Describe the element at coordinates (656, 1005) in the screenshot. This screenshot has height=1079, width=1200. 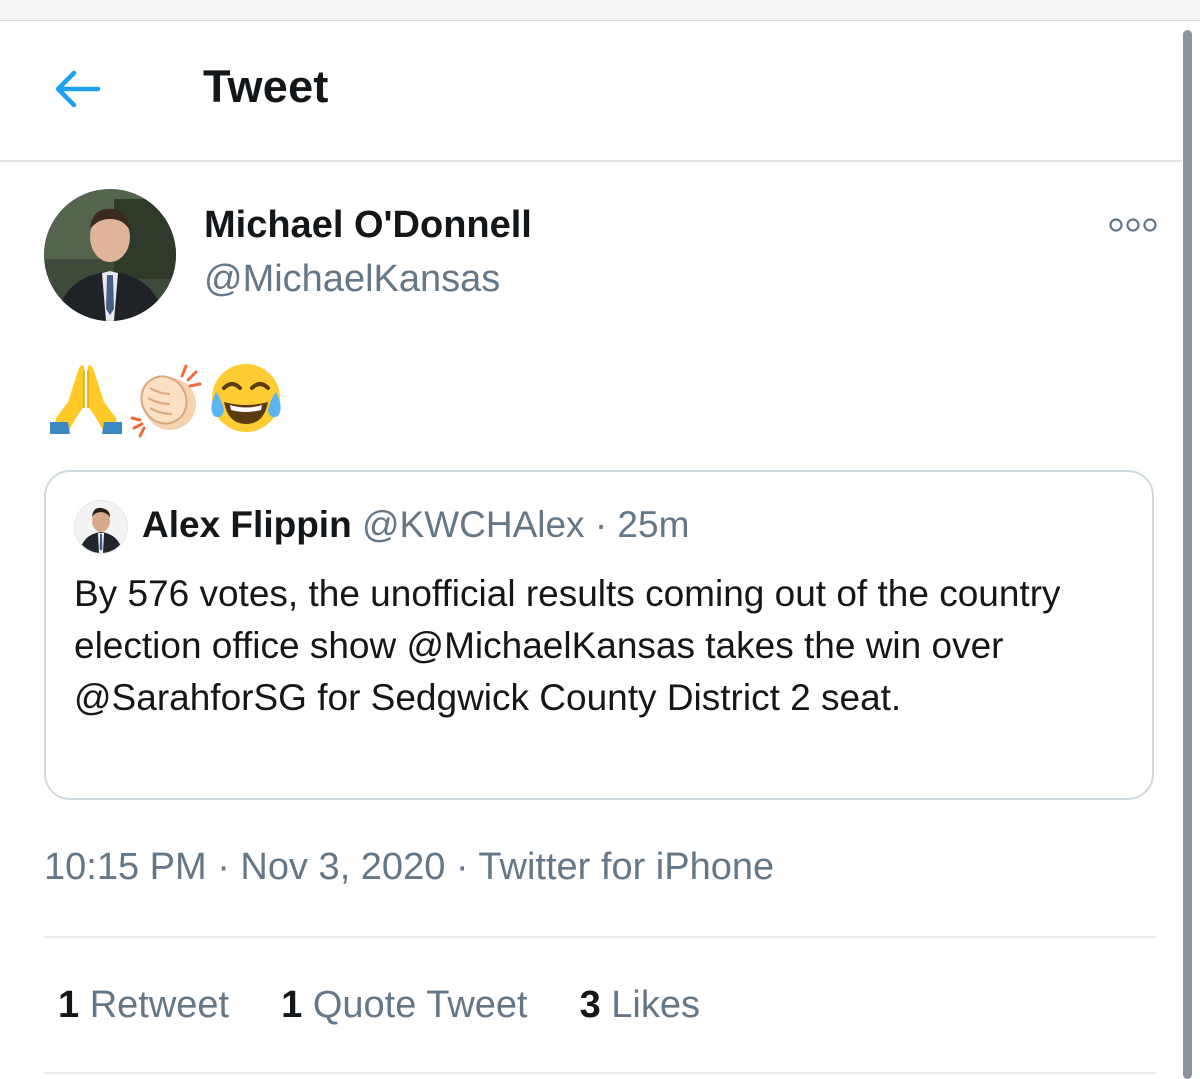
I see `likes-label: Likes` at that location.